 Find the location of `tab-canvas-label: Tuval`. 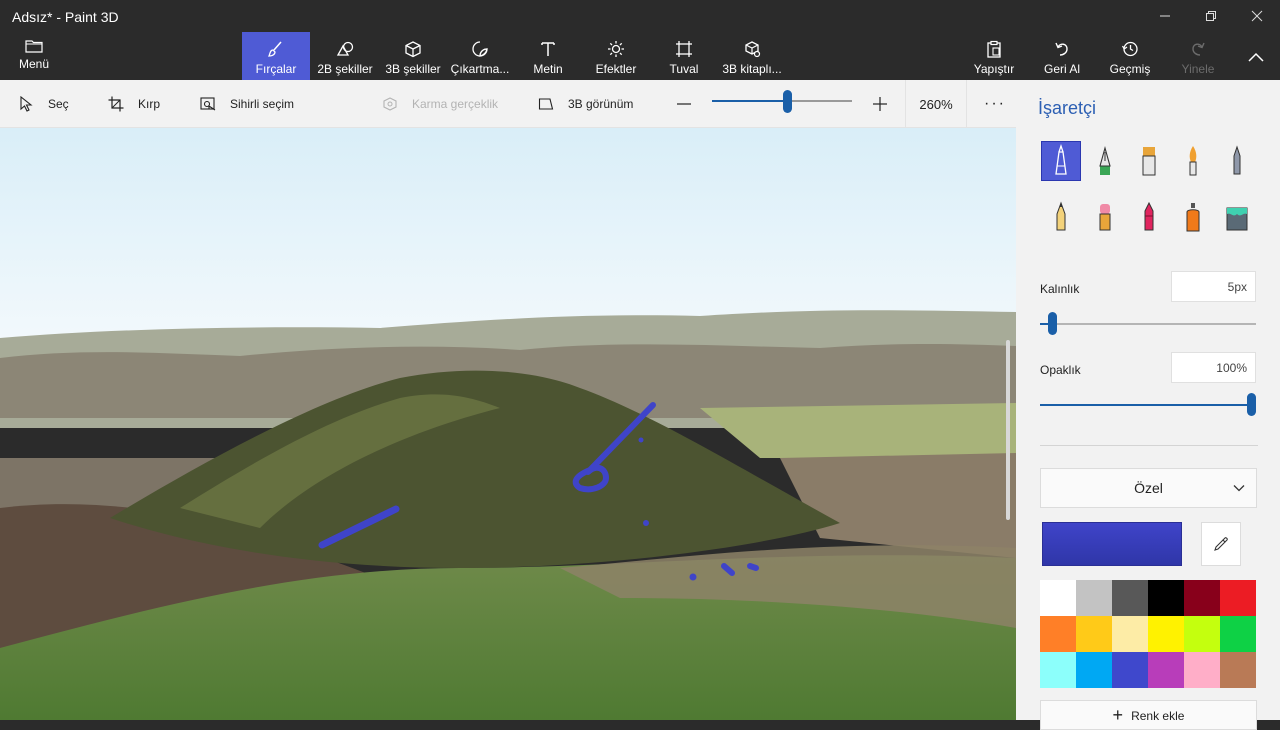

tab-canvas-label: Tuval is located at coordinates (684, 69).